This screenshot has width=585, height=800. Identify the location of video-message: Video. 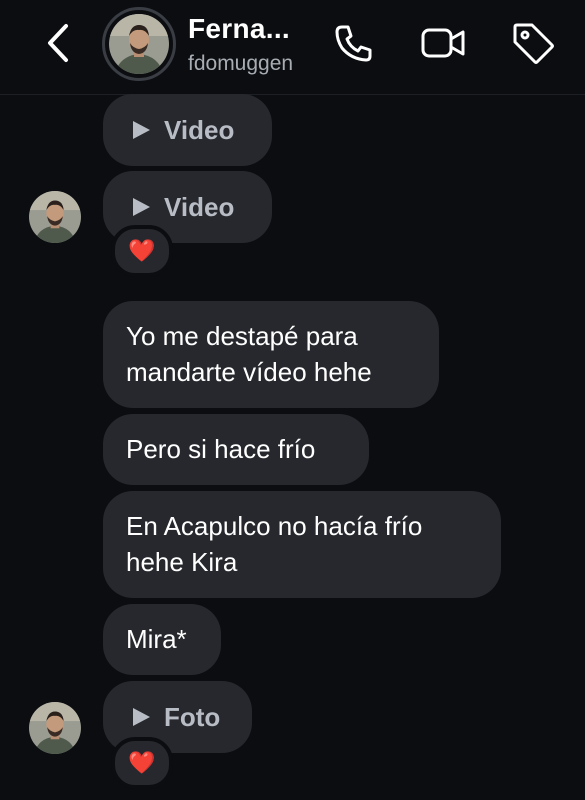
(187, 130).